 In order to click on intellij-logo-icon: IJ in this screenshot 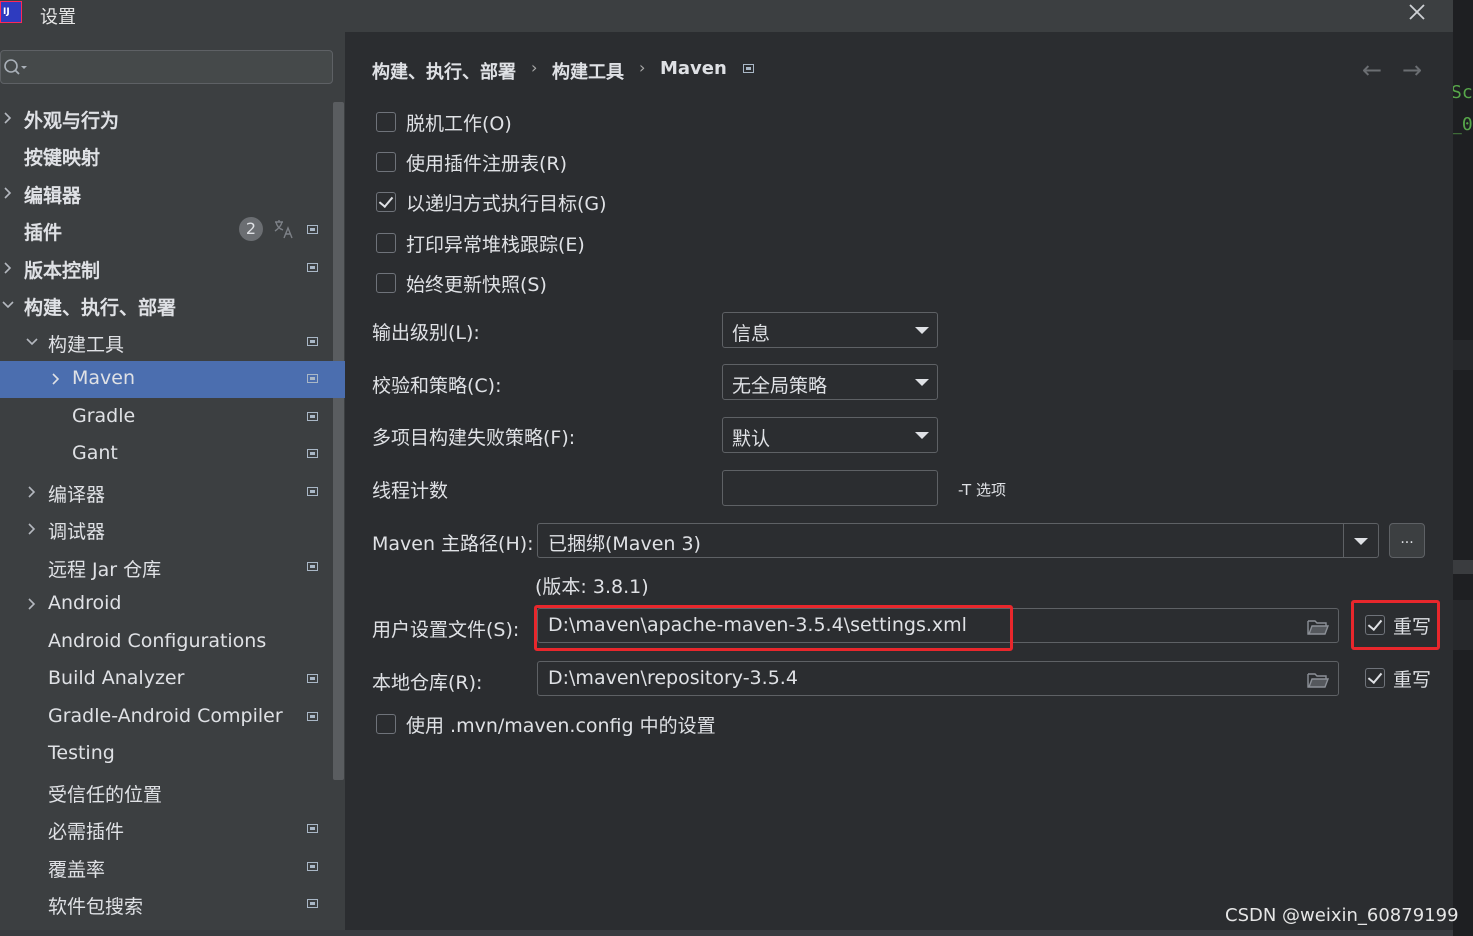, I will do `click(11, 12)`.